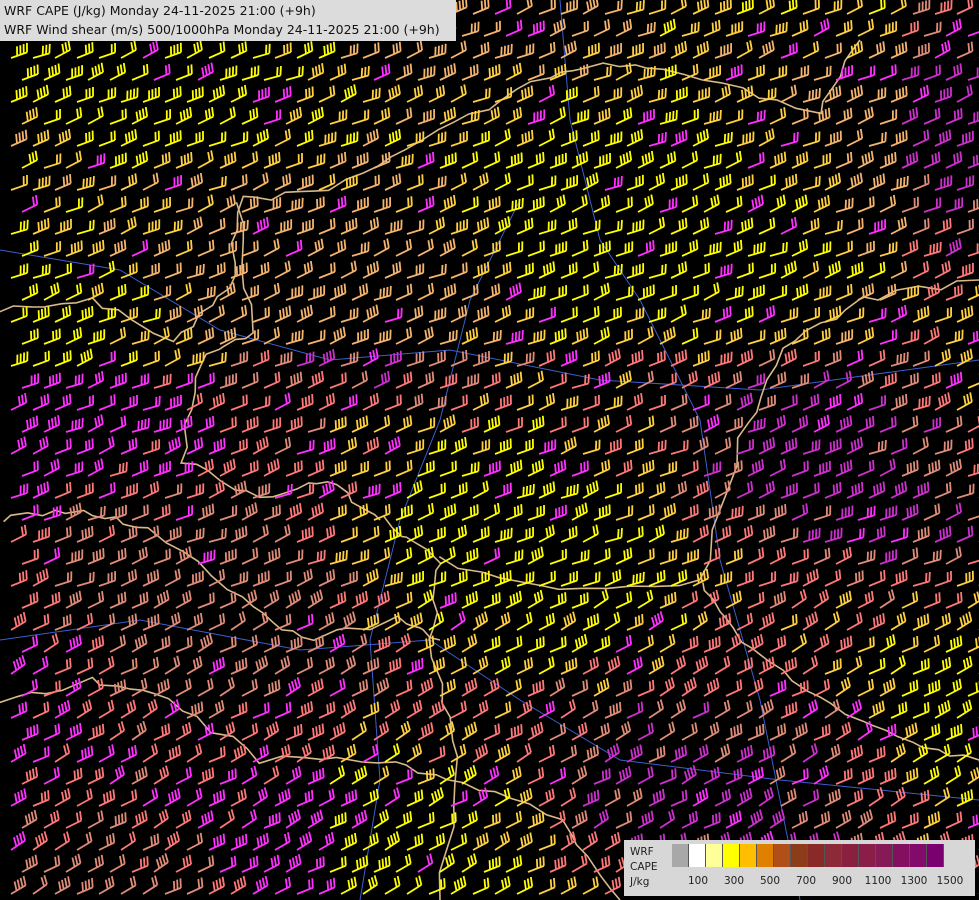 Image resolution: width=979 pixels, height=900 pixels. I want to click on legend-tick-label: 500, so click(770, 881).